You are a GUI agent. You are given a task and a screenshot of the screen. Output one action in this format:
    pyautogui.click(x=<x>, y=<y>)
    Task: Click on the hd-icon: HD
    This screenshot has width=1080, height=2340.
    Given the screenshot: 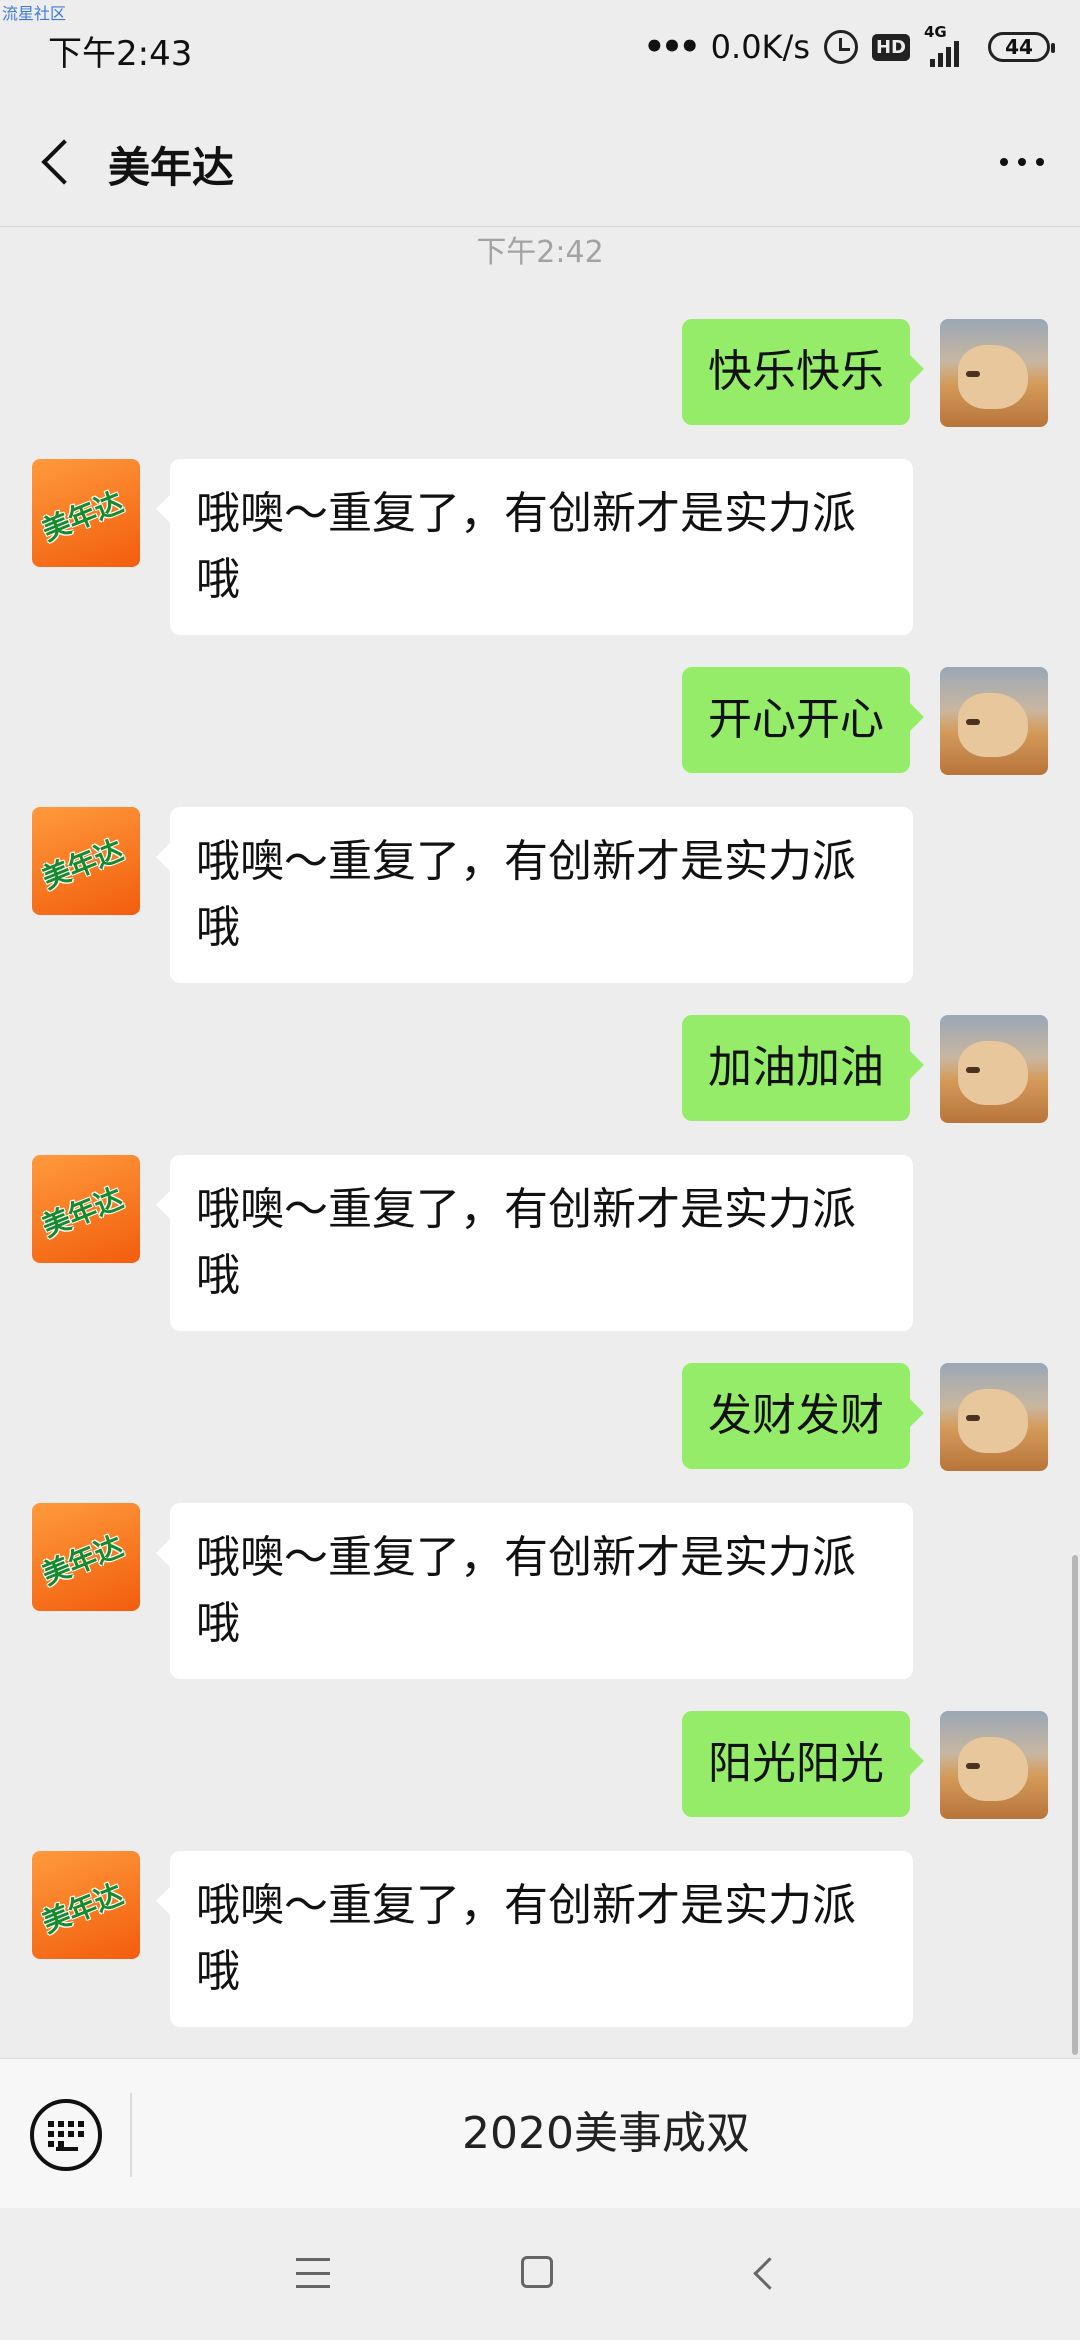 What is the action you would take?
    pyautogui.click(x=890, y=47)
    